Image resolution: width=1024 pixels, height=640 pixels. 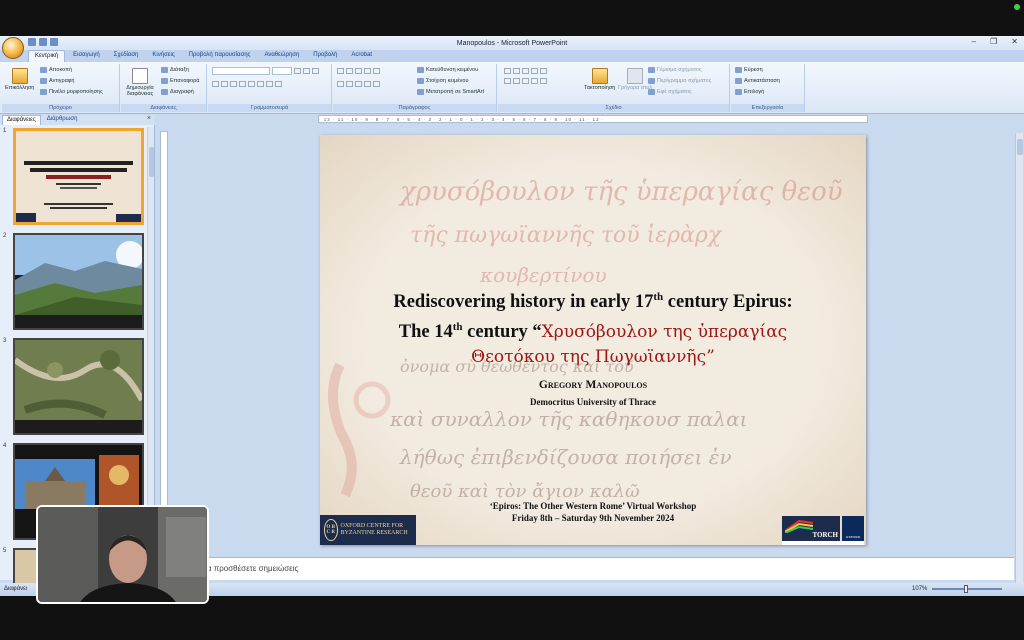 What do you see at coordinates (447, 81) in the screenshot?
I see `align-text-label: Στοίχιση κειμένου` at bounding box center [447, 81].